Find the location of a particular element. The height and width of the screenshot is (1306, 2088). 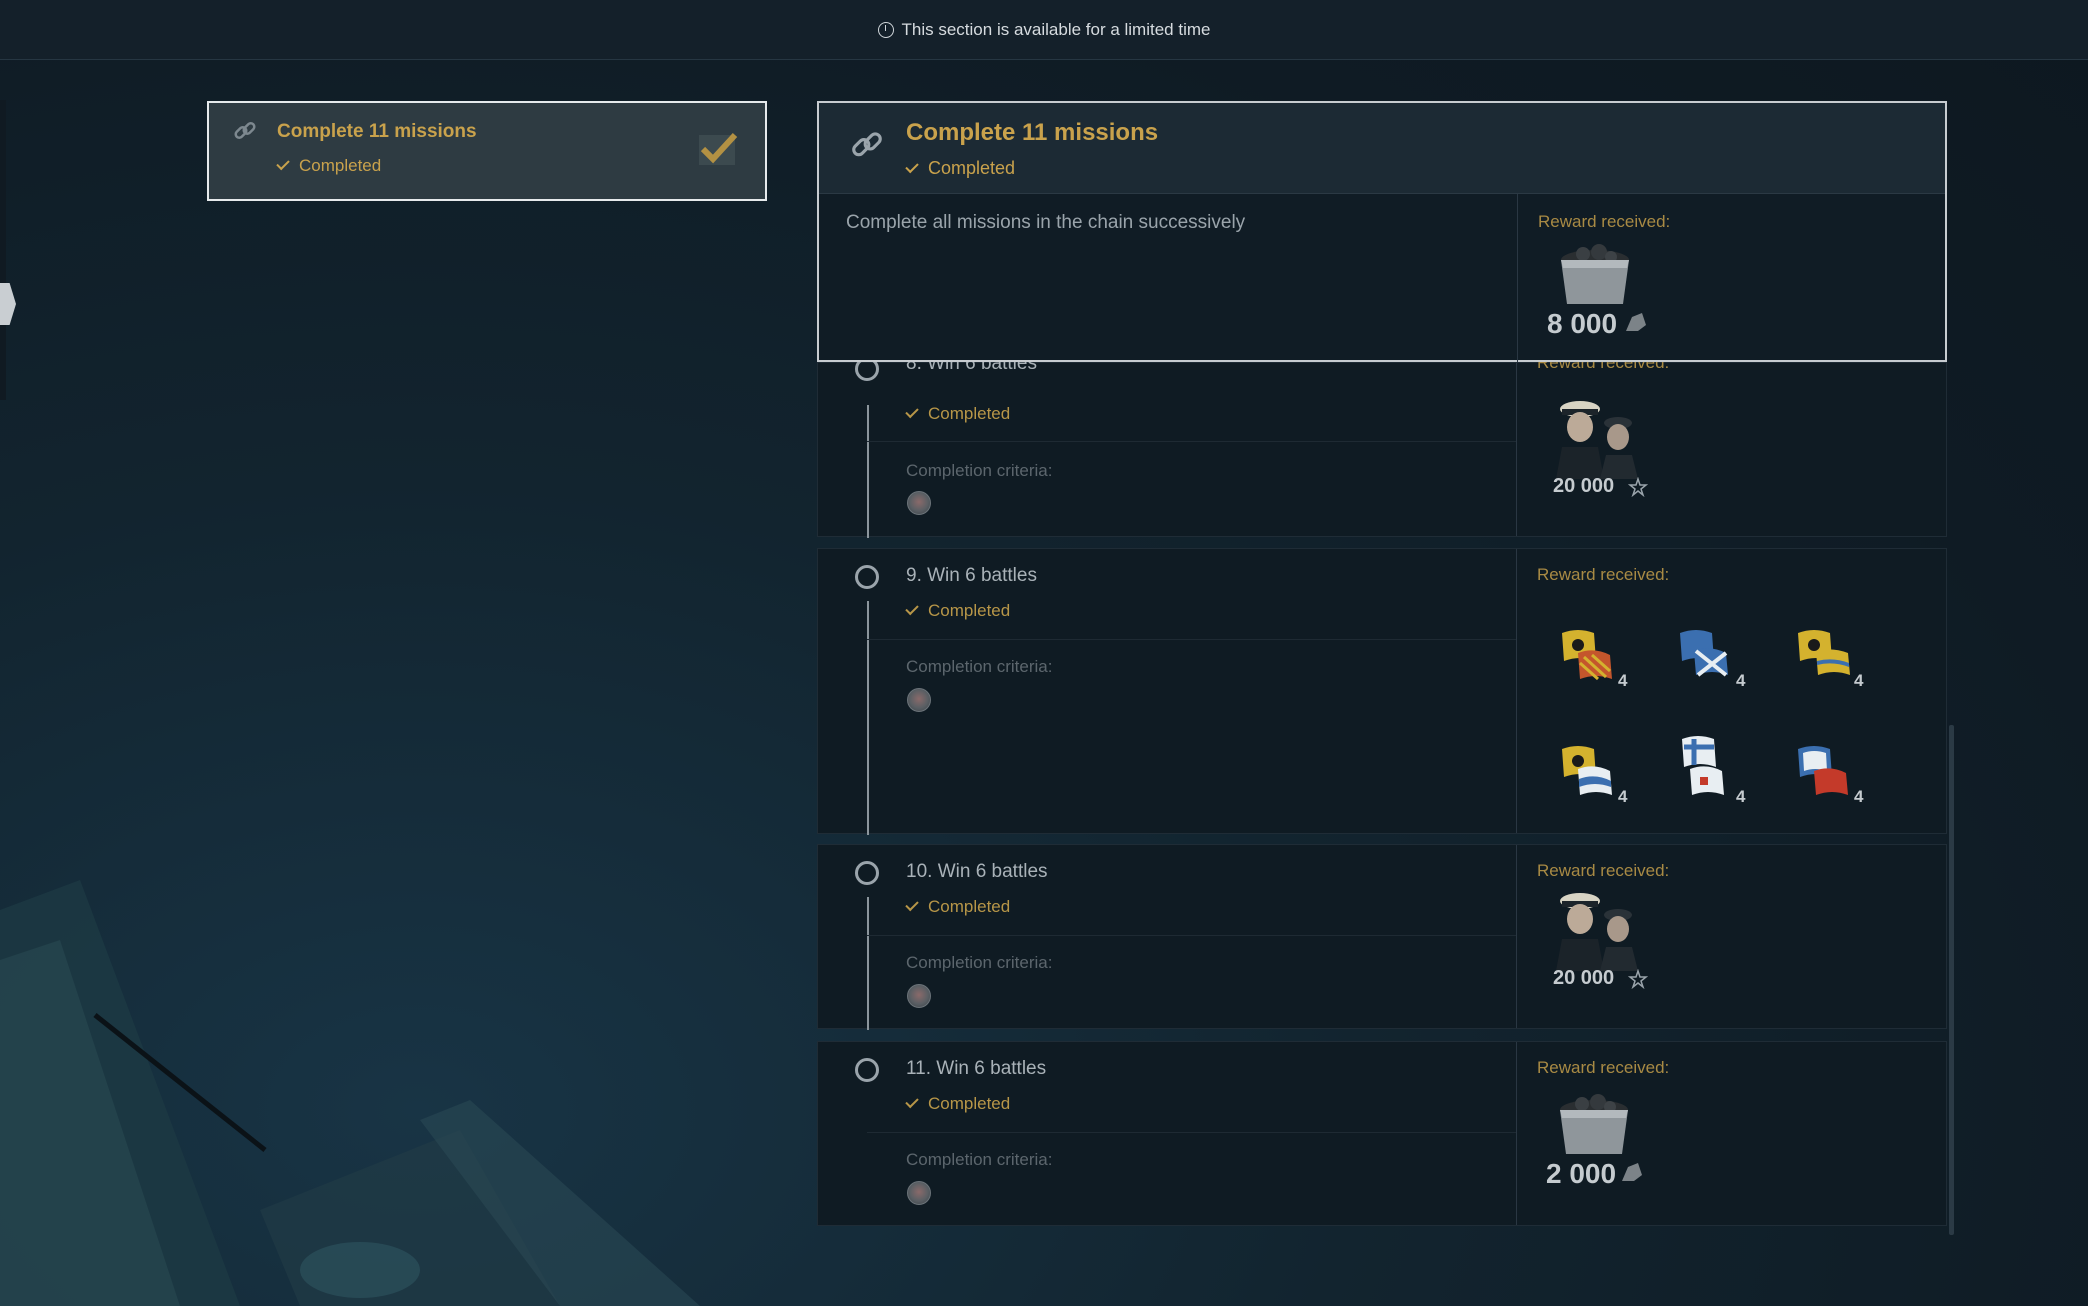

chain-card-title: Complete 11 missions is located at coordinates (377, 131).